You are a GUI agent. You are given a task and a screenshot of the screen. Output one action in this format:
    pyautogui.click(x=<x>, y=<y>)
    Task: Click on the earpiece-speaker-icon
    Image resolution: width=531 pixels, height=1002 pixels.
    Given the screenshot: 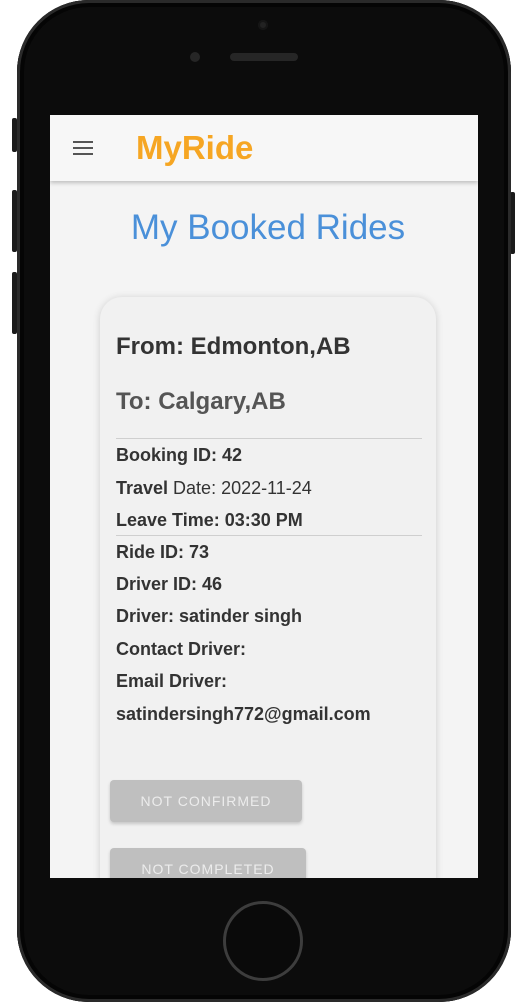 What is the action you would take?
    pyautogui.click(x=264, y=57)
    